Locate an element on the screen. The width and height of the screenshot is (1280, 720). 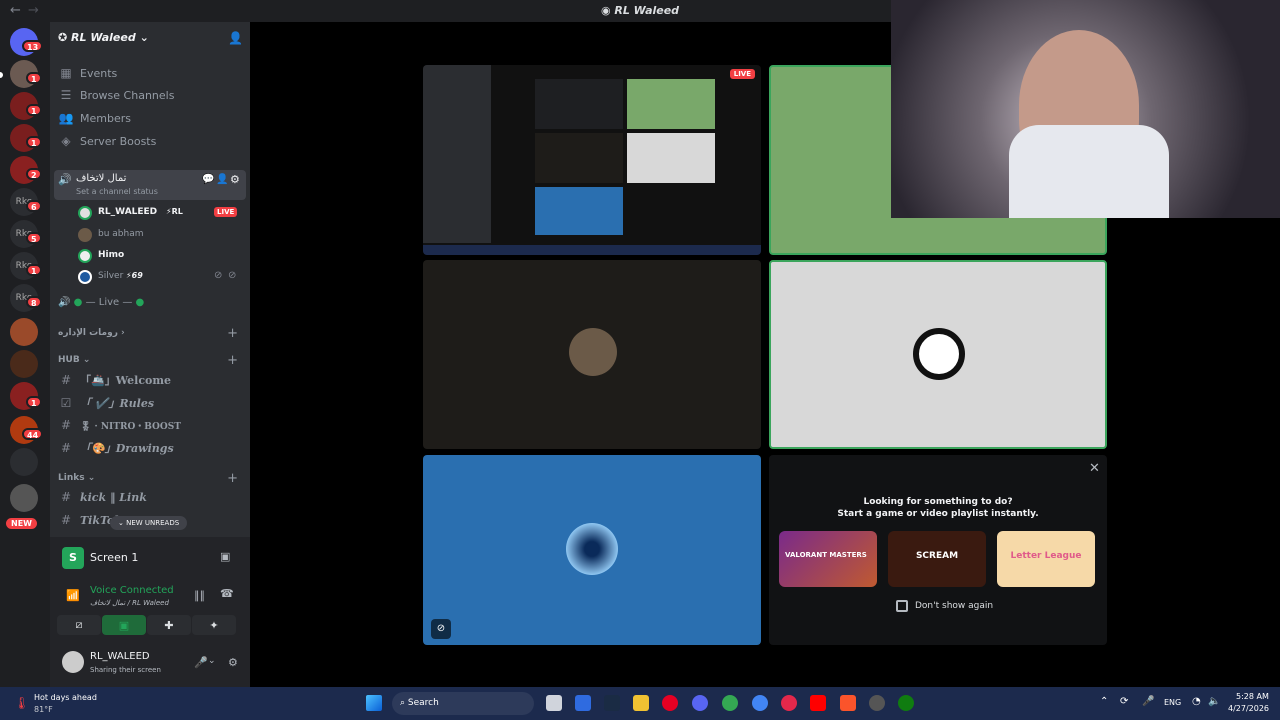
task-view-icon is located at coordinates (554, 703).